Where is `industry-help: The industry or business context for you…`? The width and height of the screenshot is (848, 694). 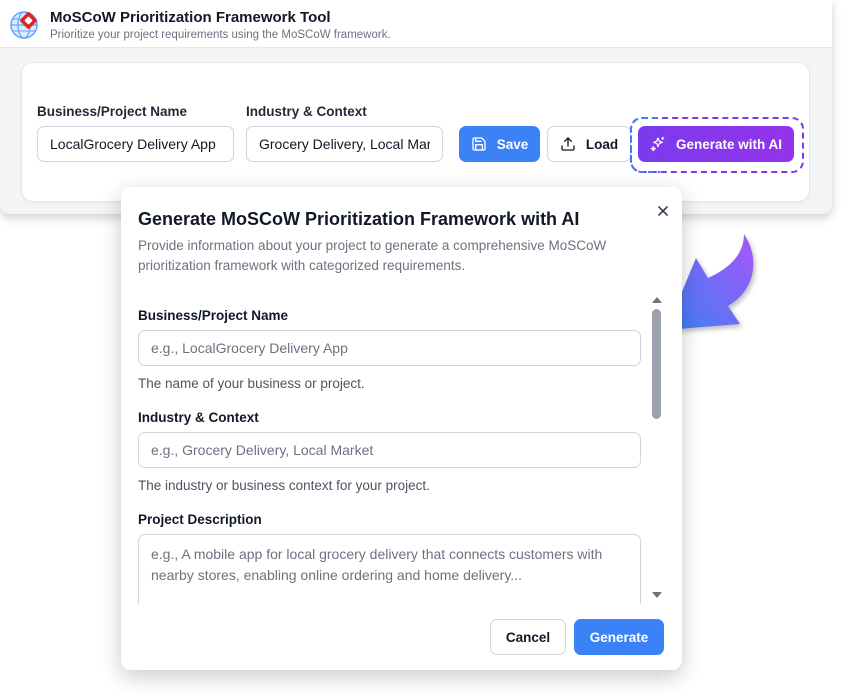 industry-help: The industry or business context for you… is located at coordinates (284, 485).